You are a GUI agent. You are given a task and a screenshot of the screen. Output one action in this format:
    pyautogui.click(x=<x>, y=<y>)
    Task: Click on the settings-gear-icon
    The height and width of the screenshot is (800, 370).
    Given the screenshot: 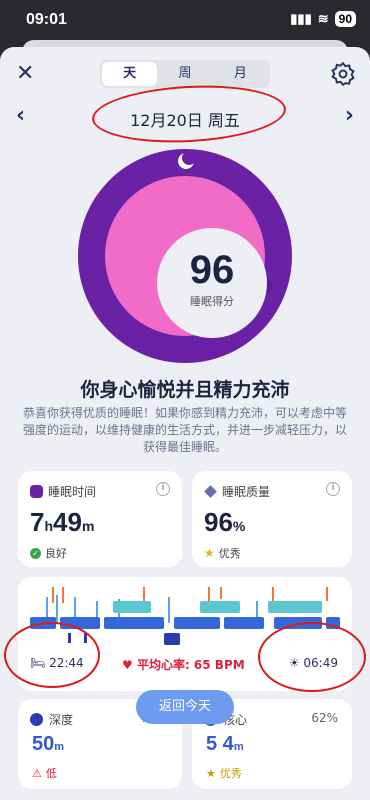 What is the action you would take?
    pyautogui.click(x=343, y=74)
    